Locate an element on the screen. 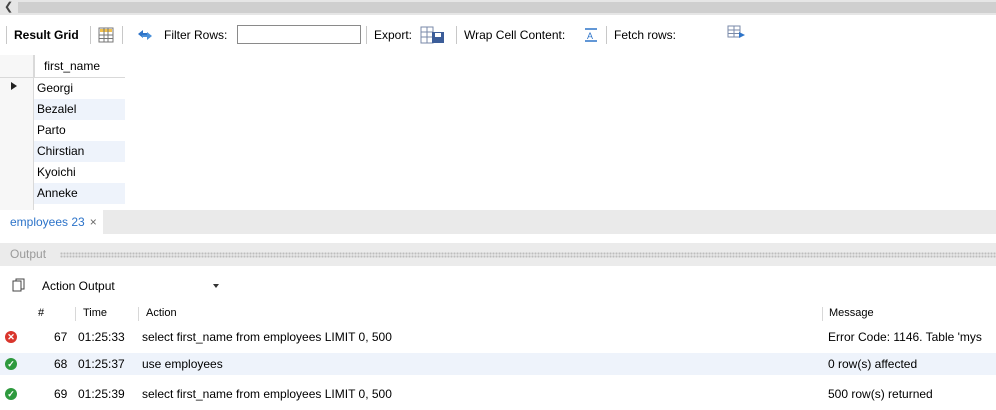 The width and height of the screenshot is (996, 410). row-message: 500 row(s) returned is located at coordinates (880, 394).